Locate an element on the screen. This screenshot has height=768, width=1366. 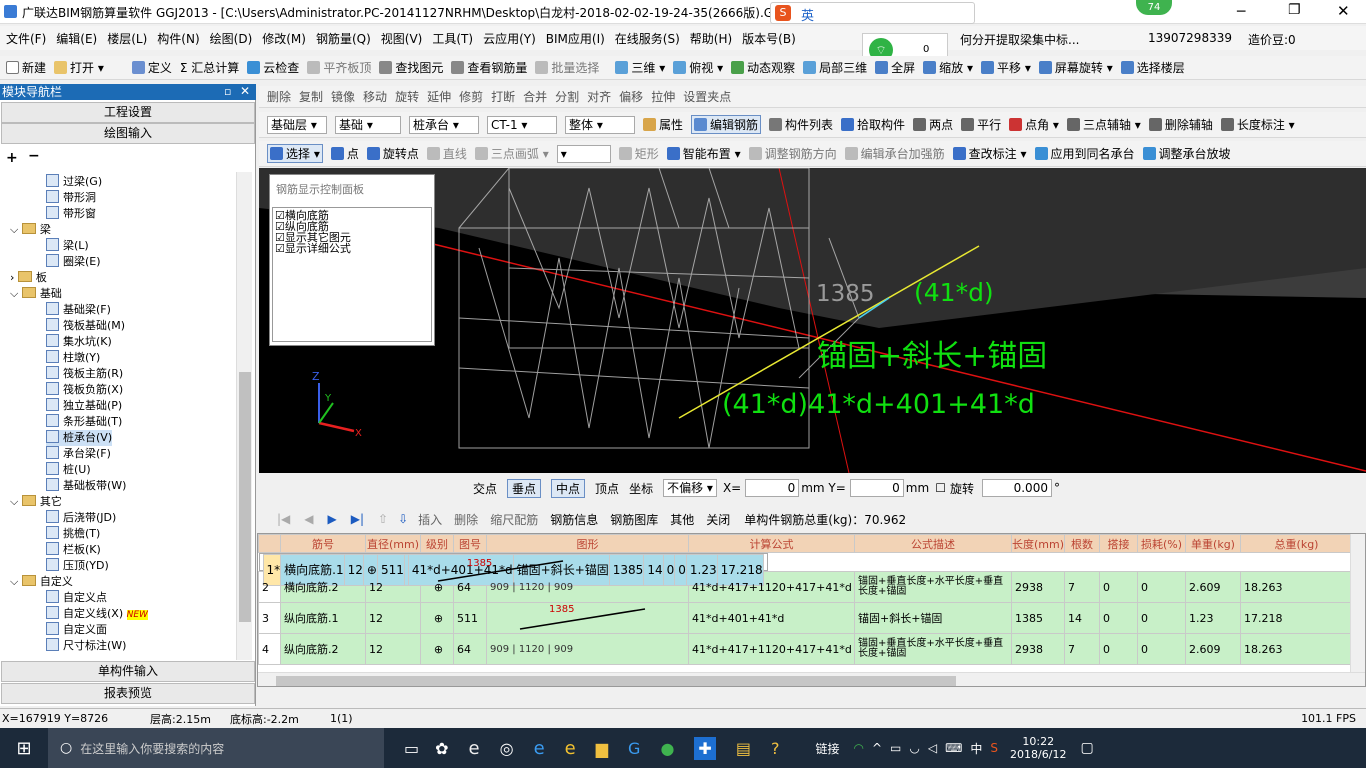
menu-component: 构件(N) is located at coordinates (178, 38).